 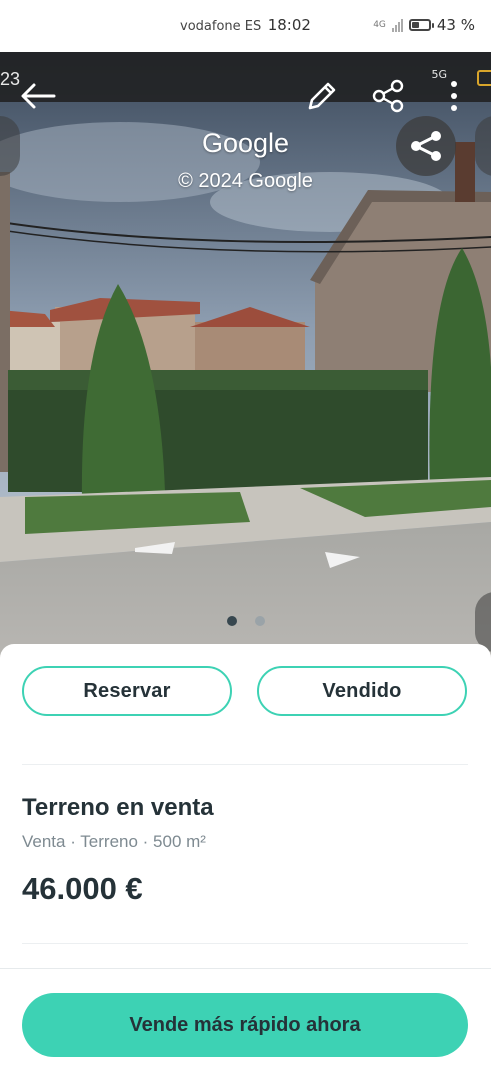 I want to click on battery-percent: 43 %, so click(x=455, y=25).